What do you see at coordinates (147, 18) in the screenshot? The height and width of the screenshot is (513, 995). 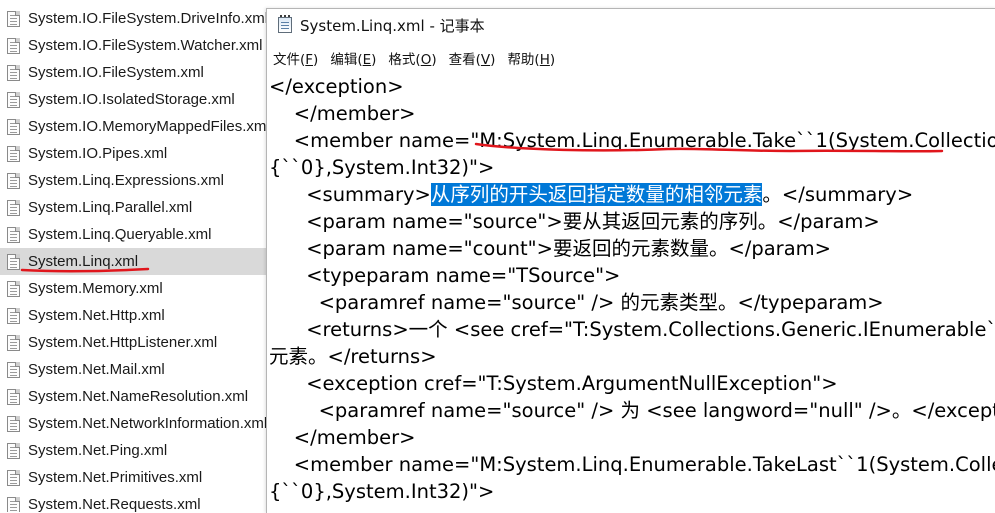 I see `file-name: System.IO.FileSystem.DriveInfo.xml` at bounding box center [147, 18].